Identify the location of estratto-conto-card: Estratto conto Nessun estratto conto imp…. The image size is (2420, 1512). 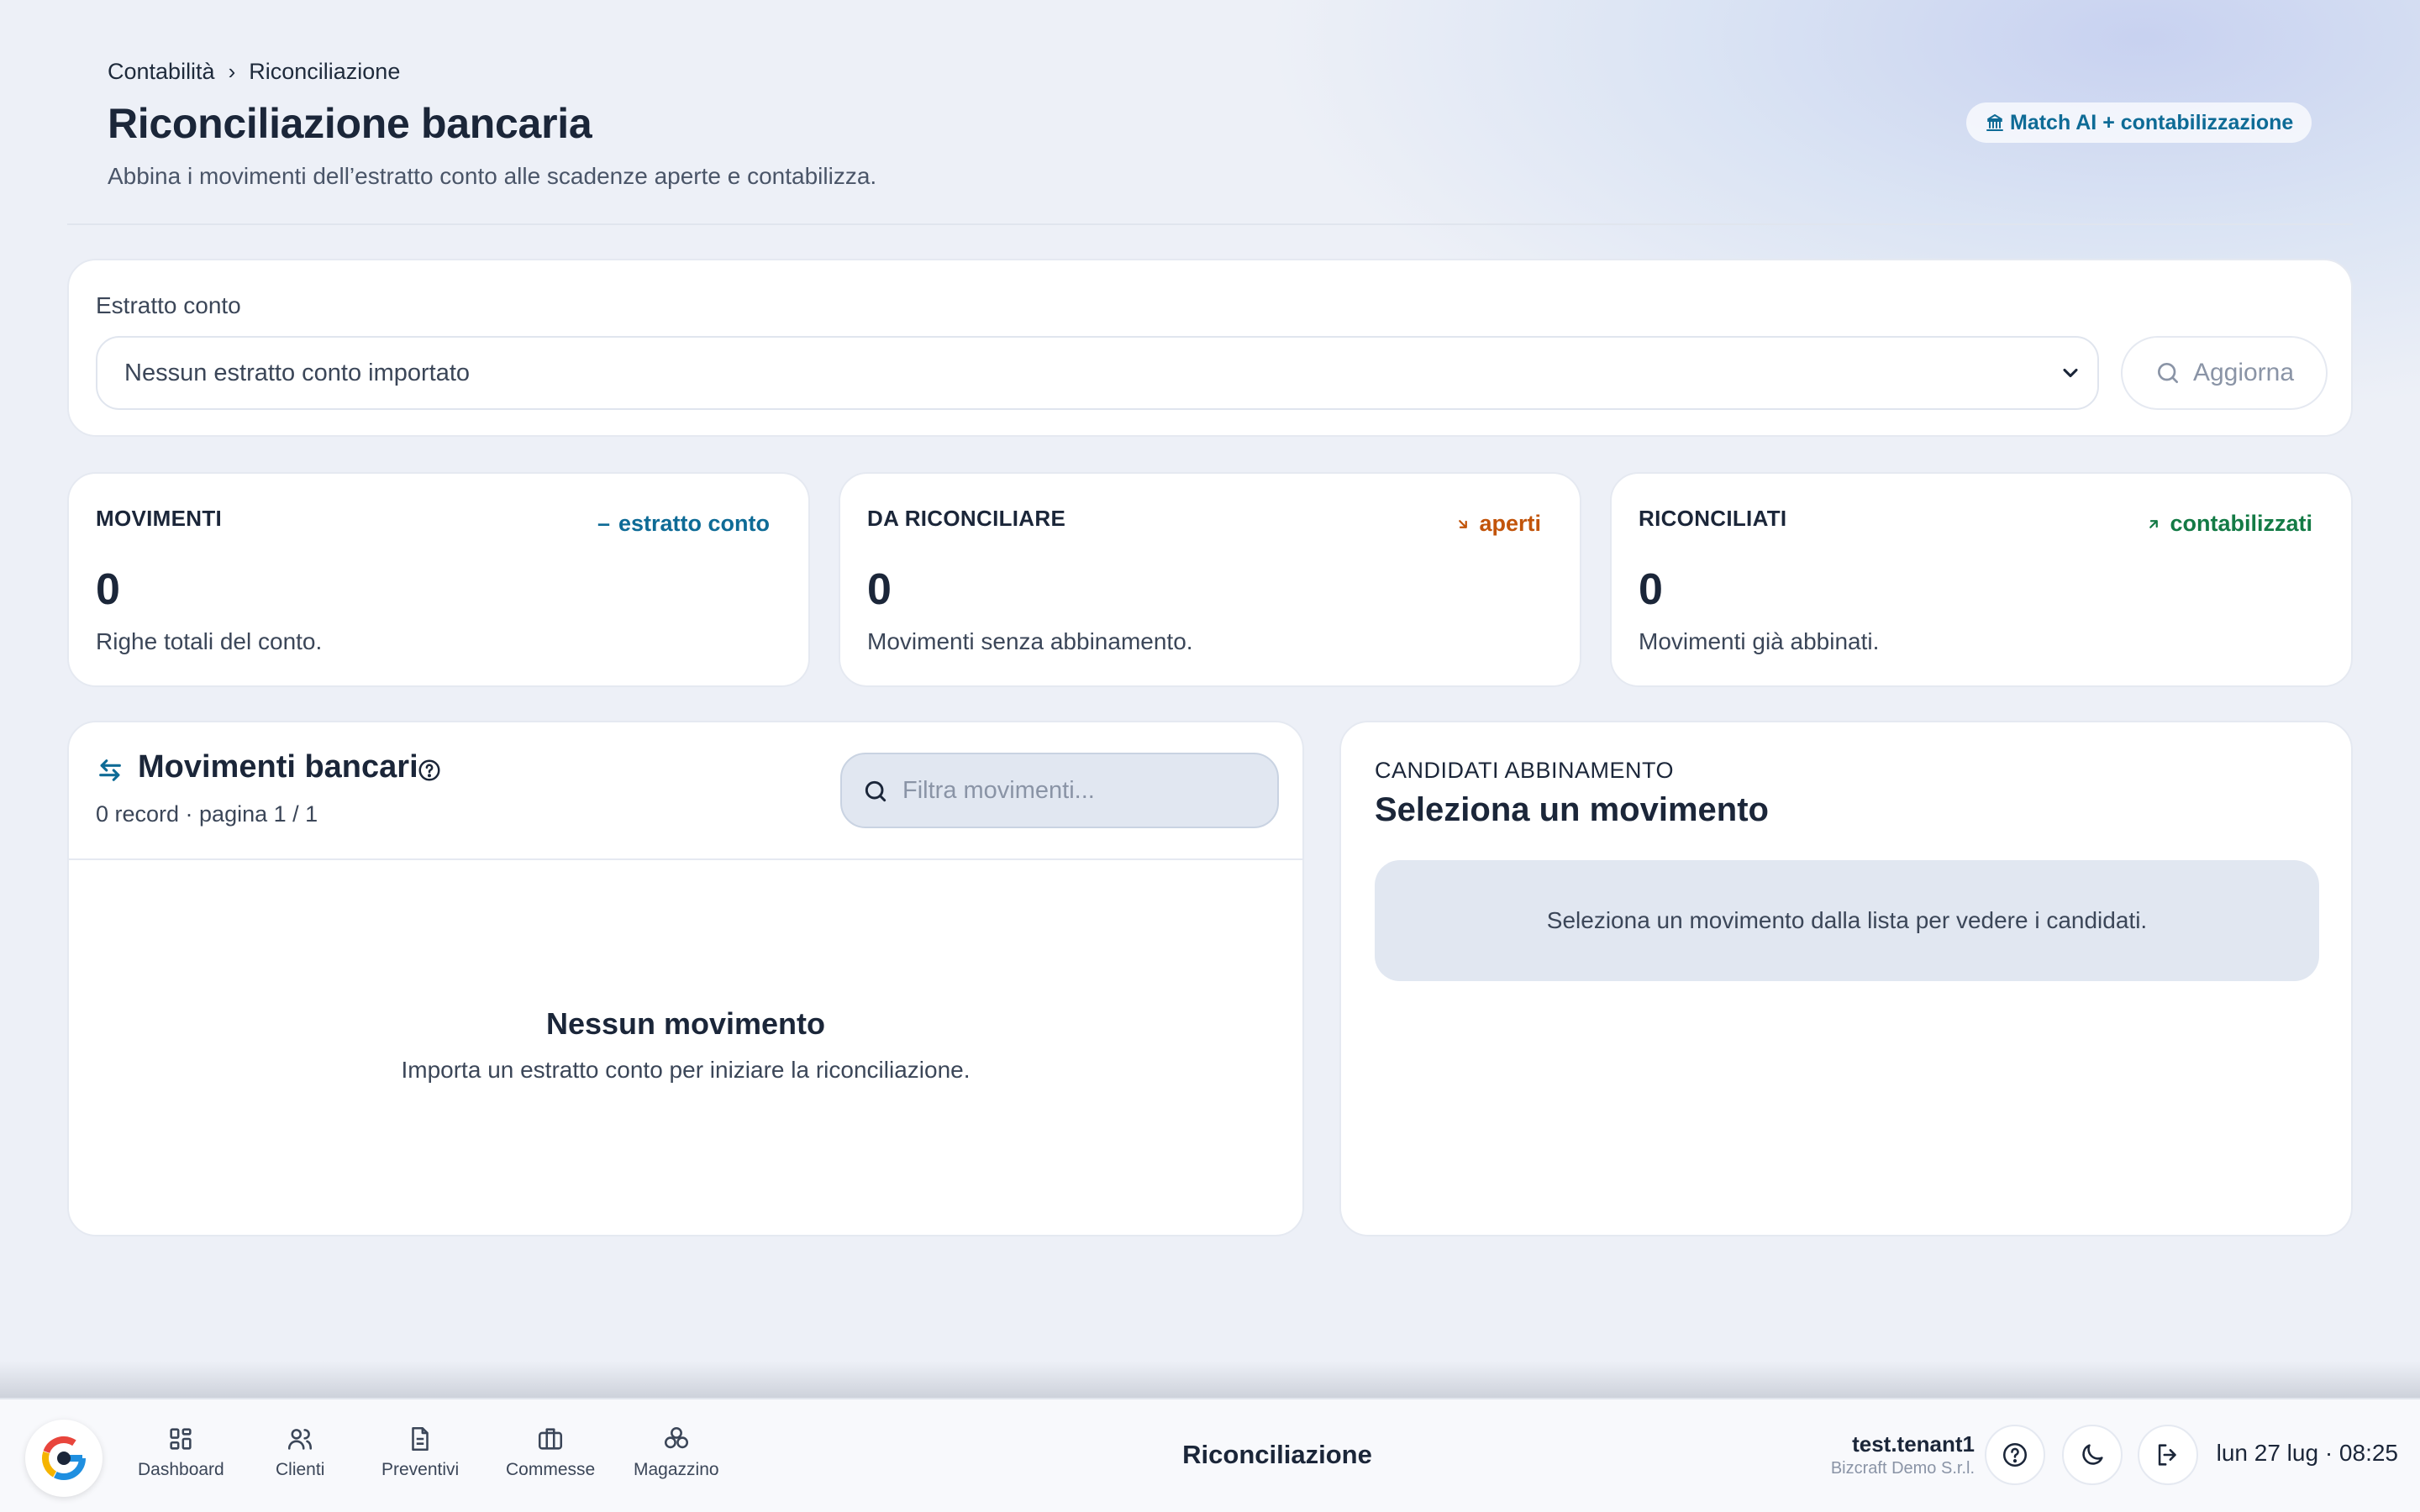
(1210, 348).